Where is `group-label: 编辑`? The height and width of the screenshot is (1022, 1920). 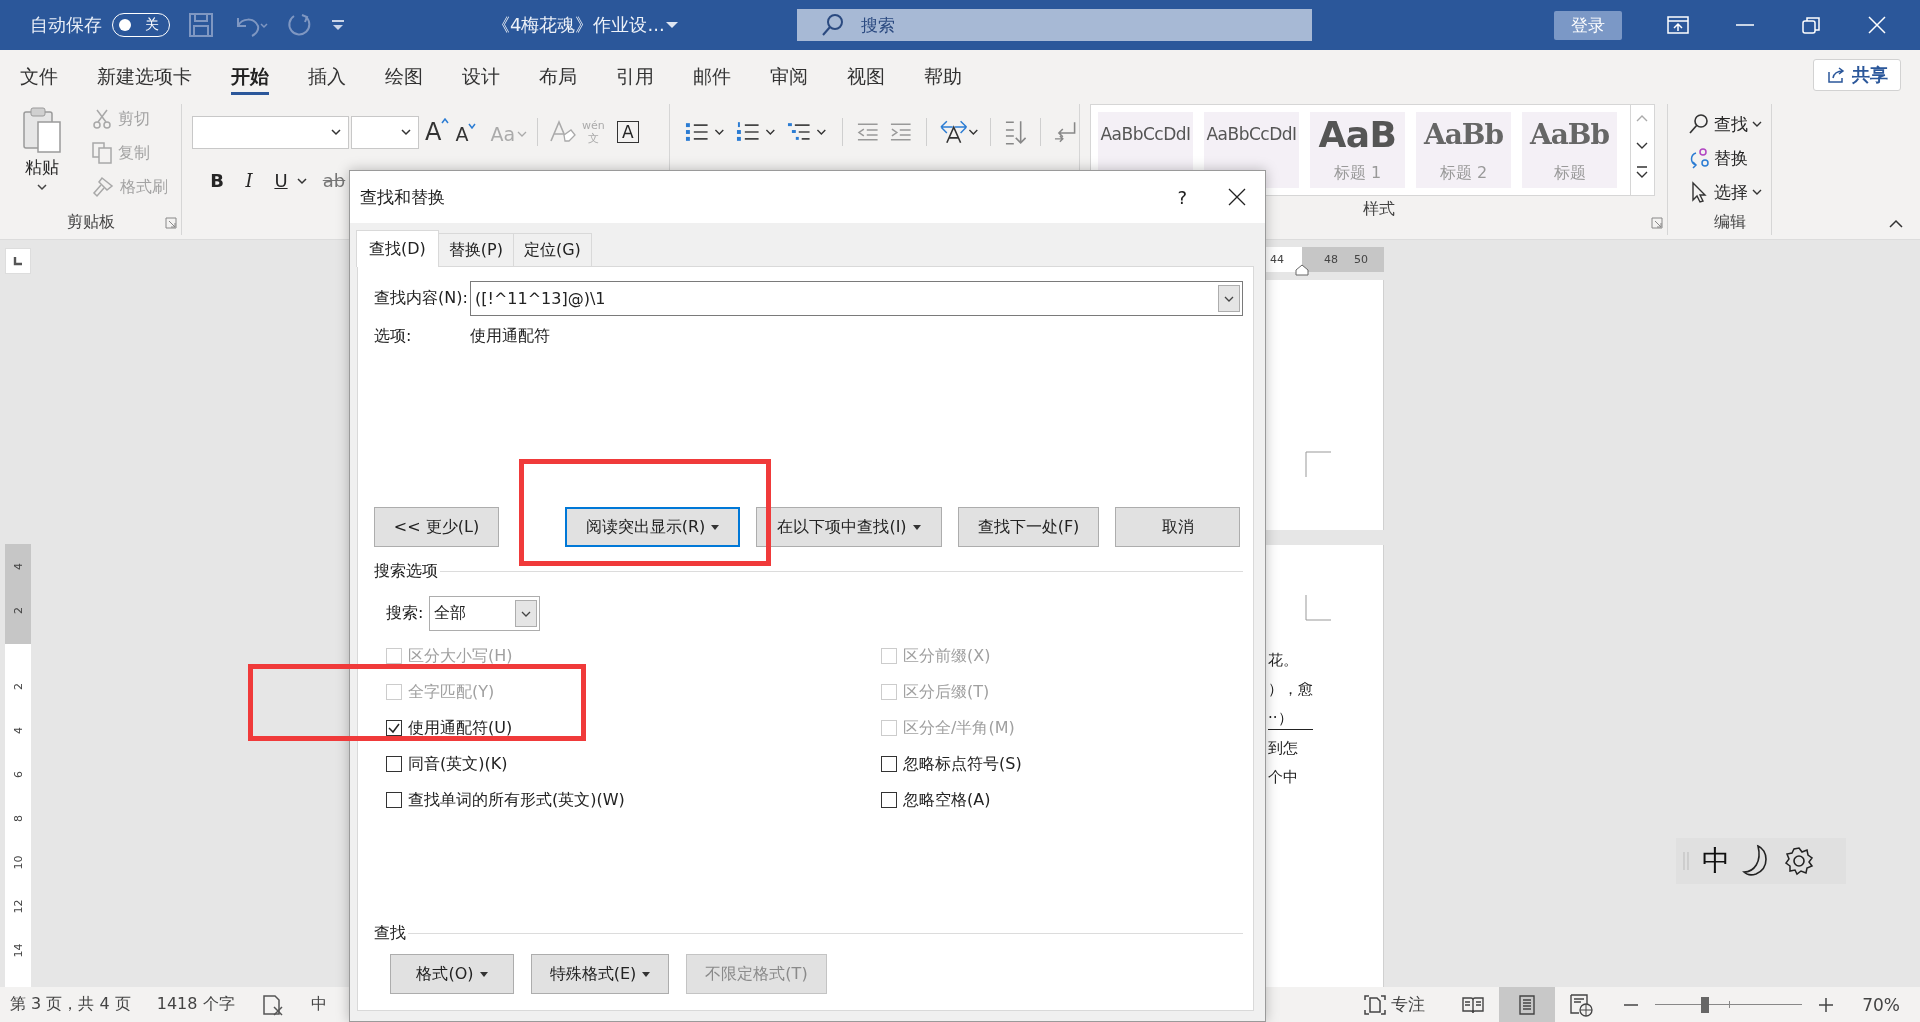 group-label: 编辑 is located at coordinates (1729, 222).